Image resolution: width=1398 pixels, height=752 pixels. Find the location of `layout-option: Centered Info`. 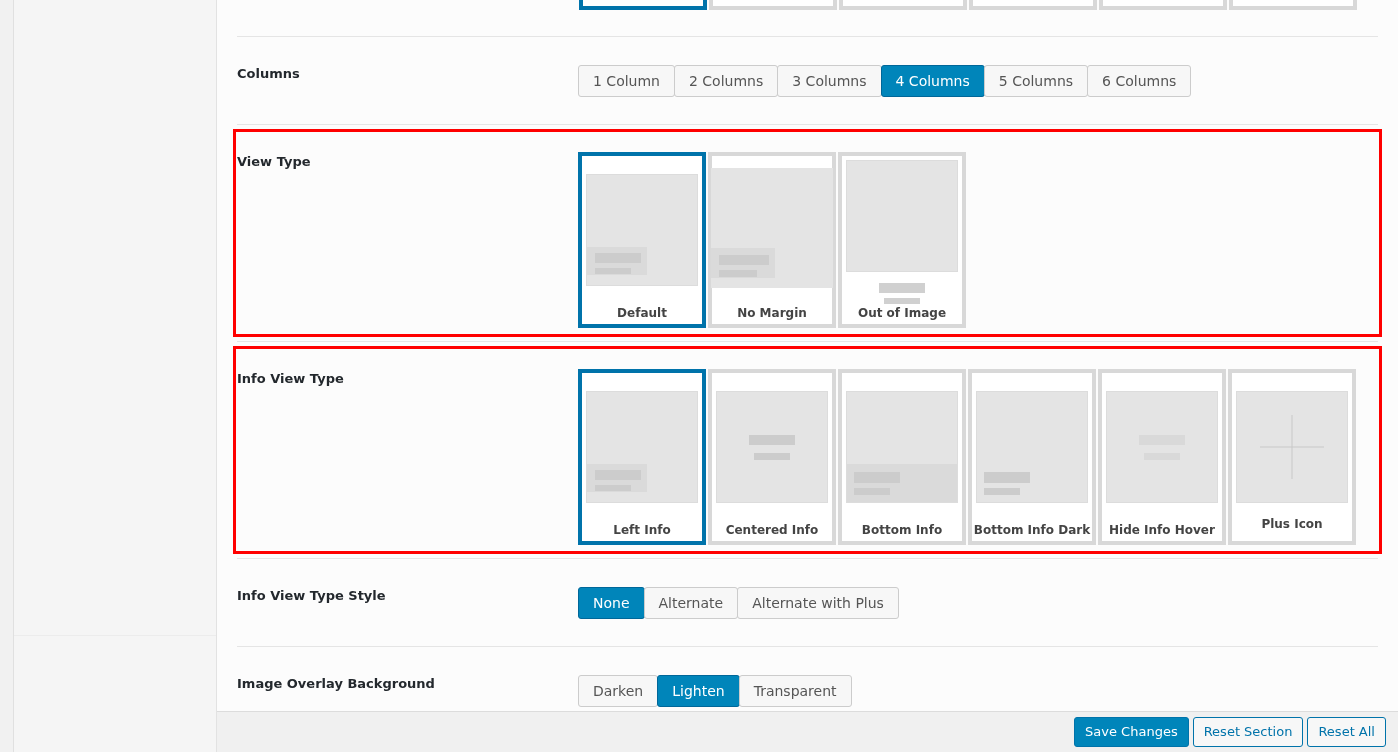

layout-option: Centered Info is located at coordinates (772, 457).